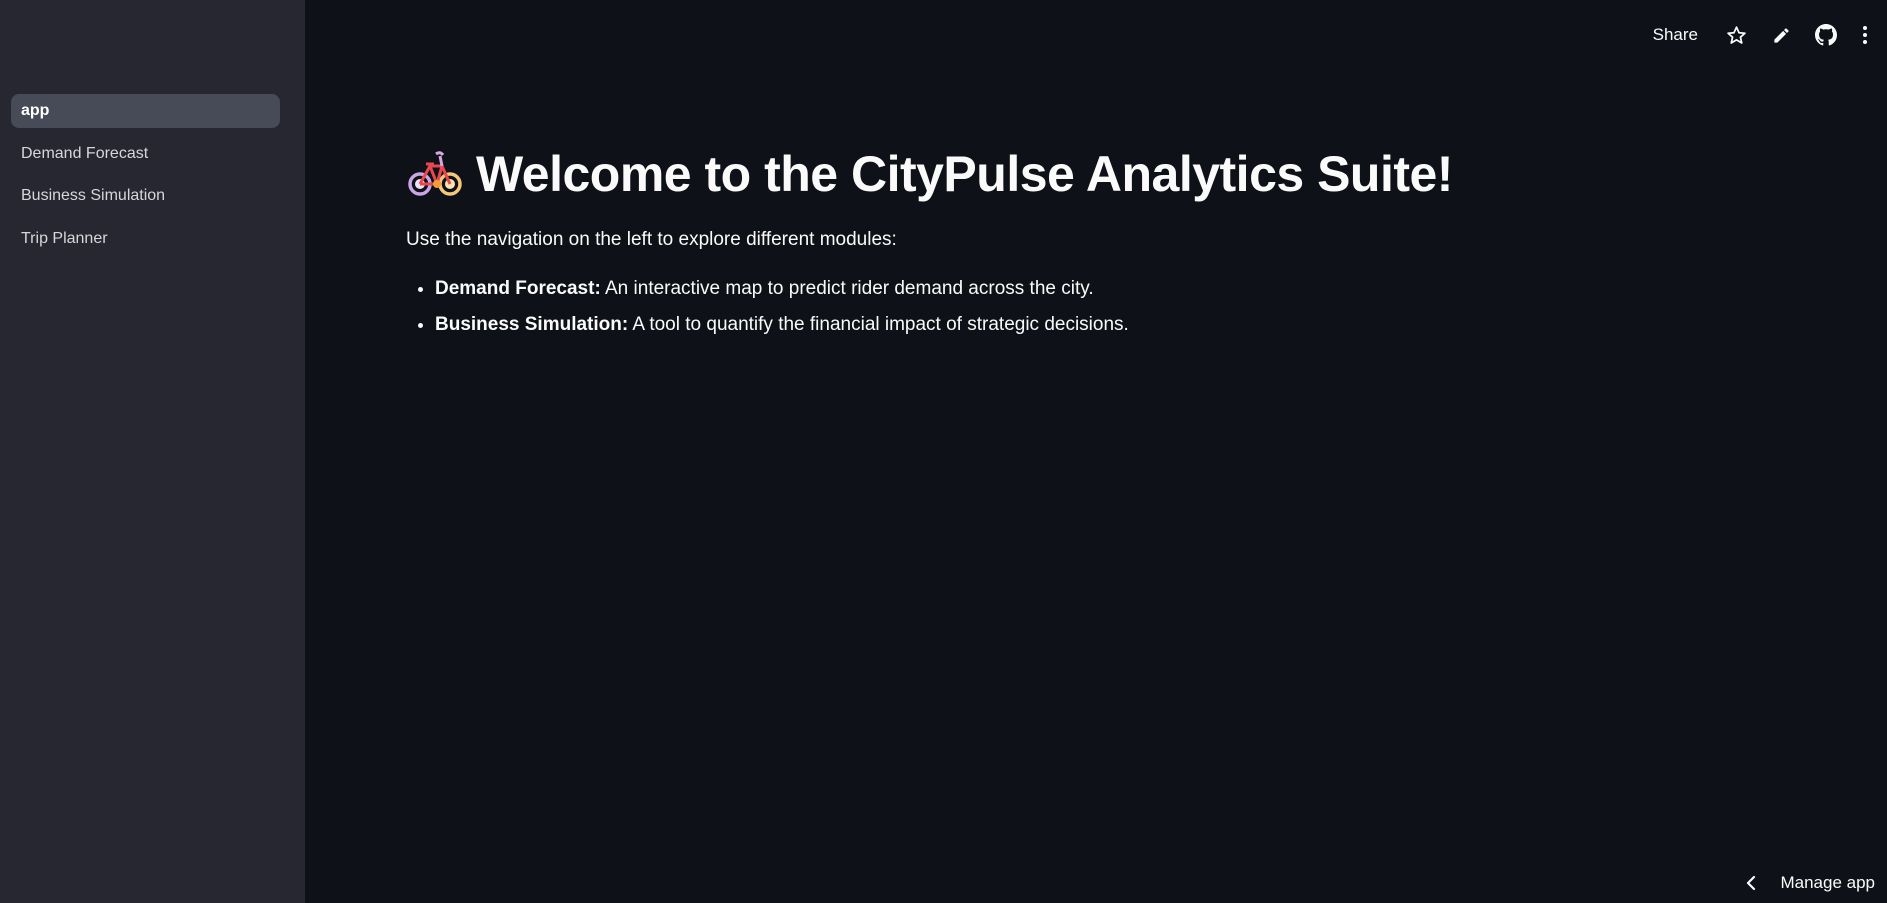 Image resolution: width=1887 pixels, height=903 pixels. Describe the element at coordinates (145, 111) in the screenshot. I see `sidebar-item-app: app` at that location.